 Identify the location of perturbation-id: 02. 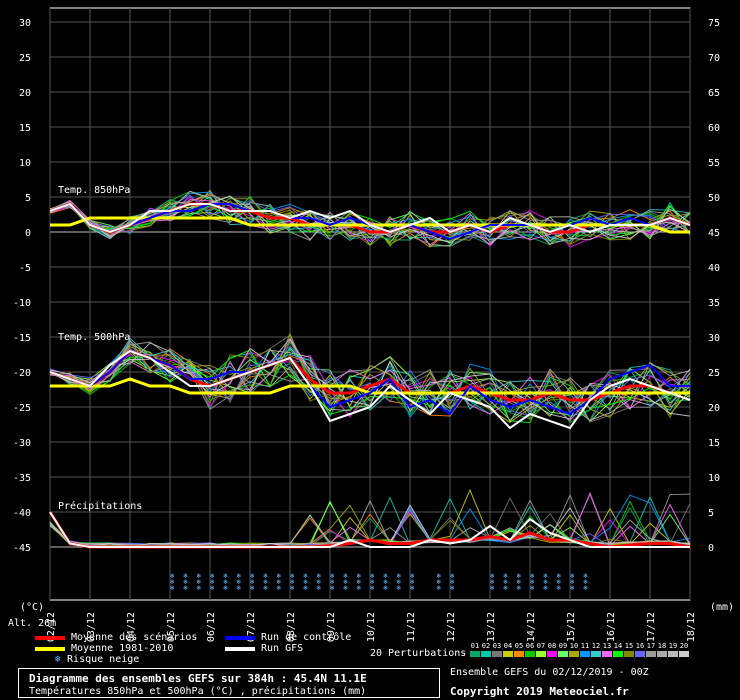
(486, 646).